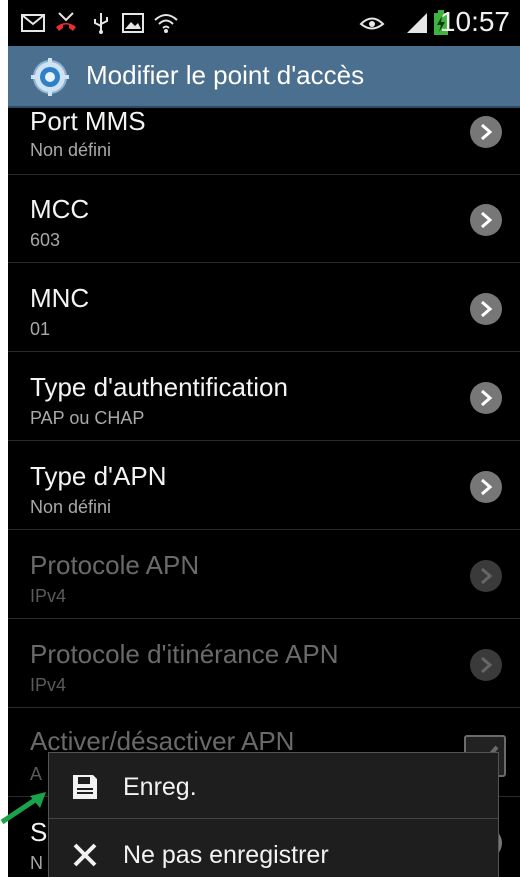 The width and height of the screenshot is (520, 877). I want to click on setting-value: PAP ou CHAP, so click(87, 418).